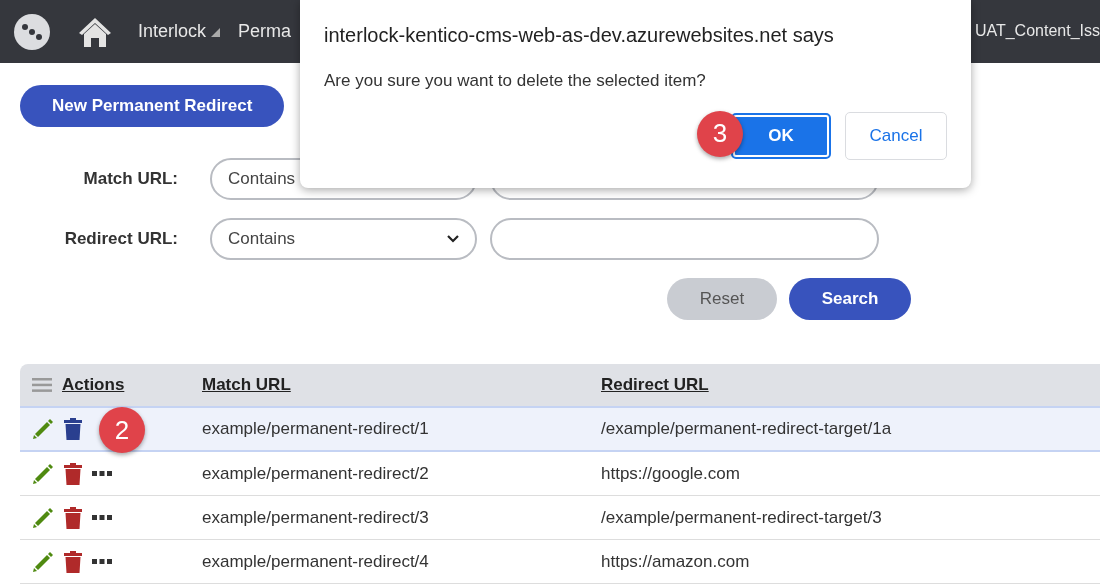  What do you see at coordinates (343, 239) in the screenshot?
I see `operator-select: Contains` at bounding box center [343, 239].